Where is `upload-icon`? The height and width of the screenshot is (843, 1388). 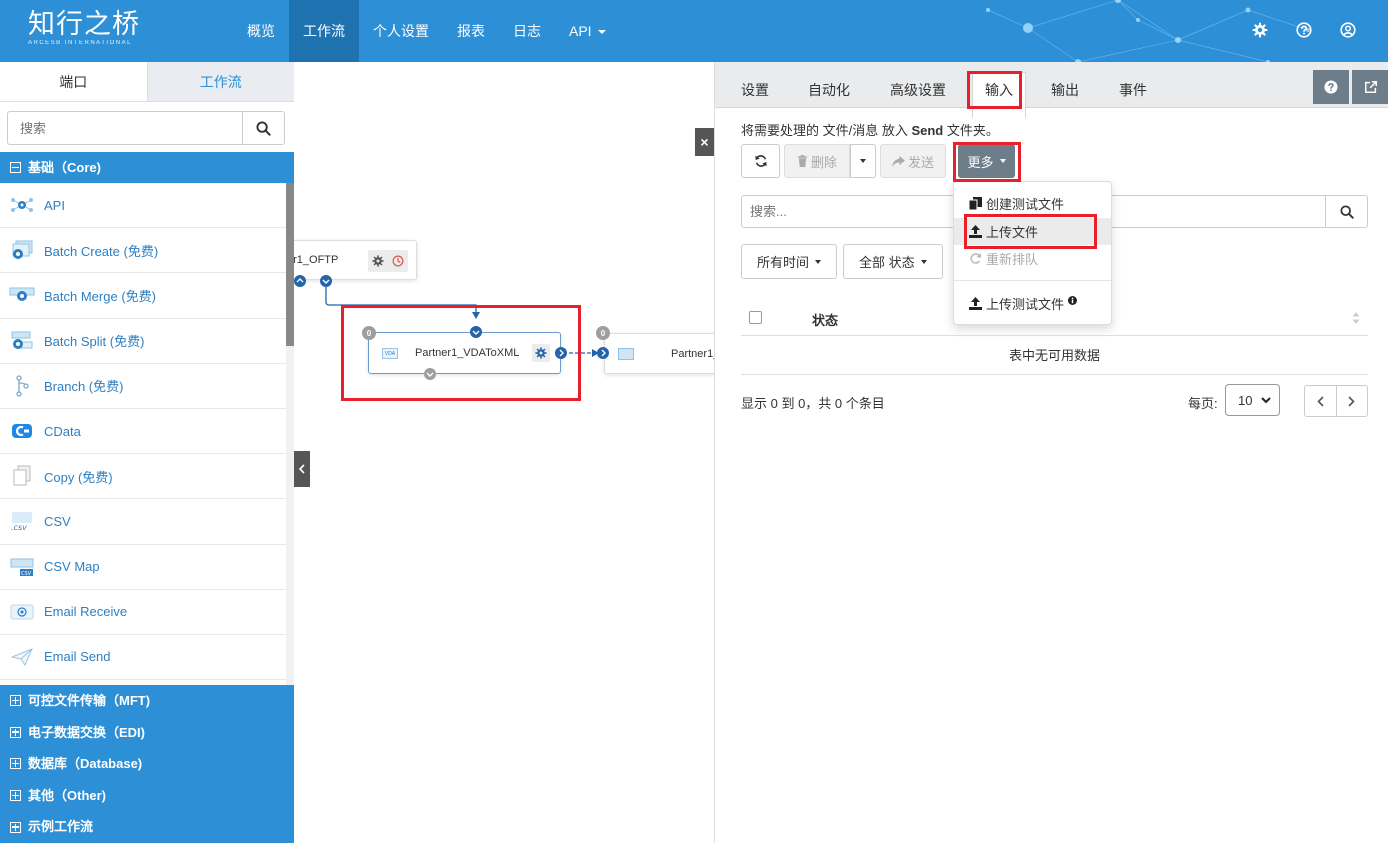 upload-icon is located at coordinates (975, 303).